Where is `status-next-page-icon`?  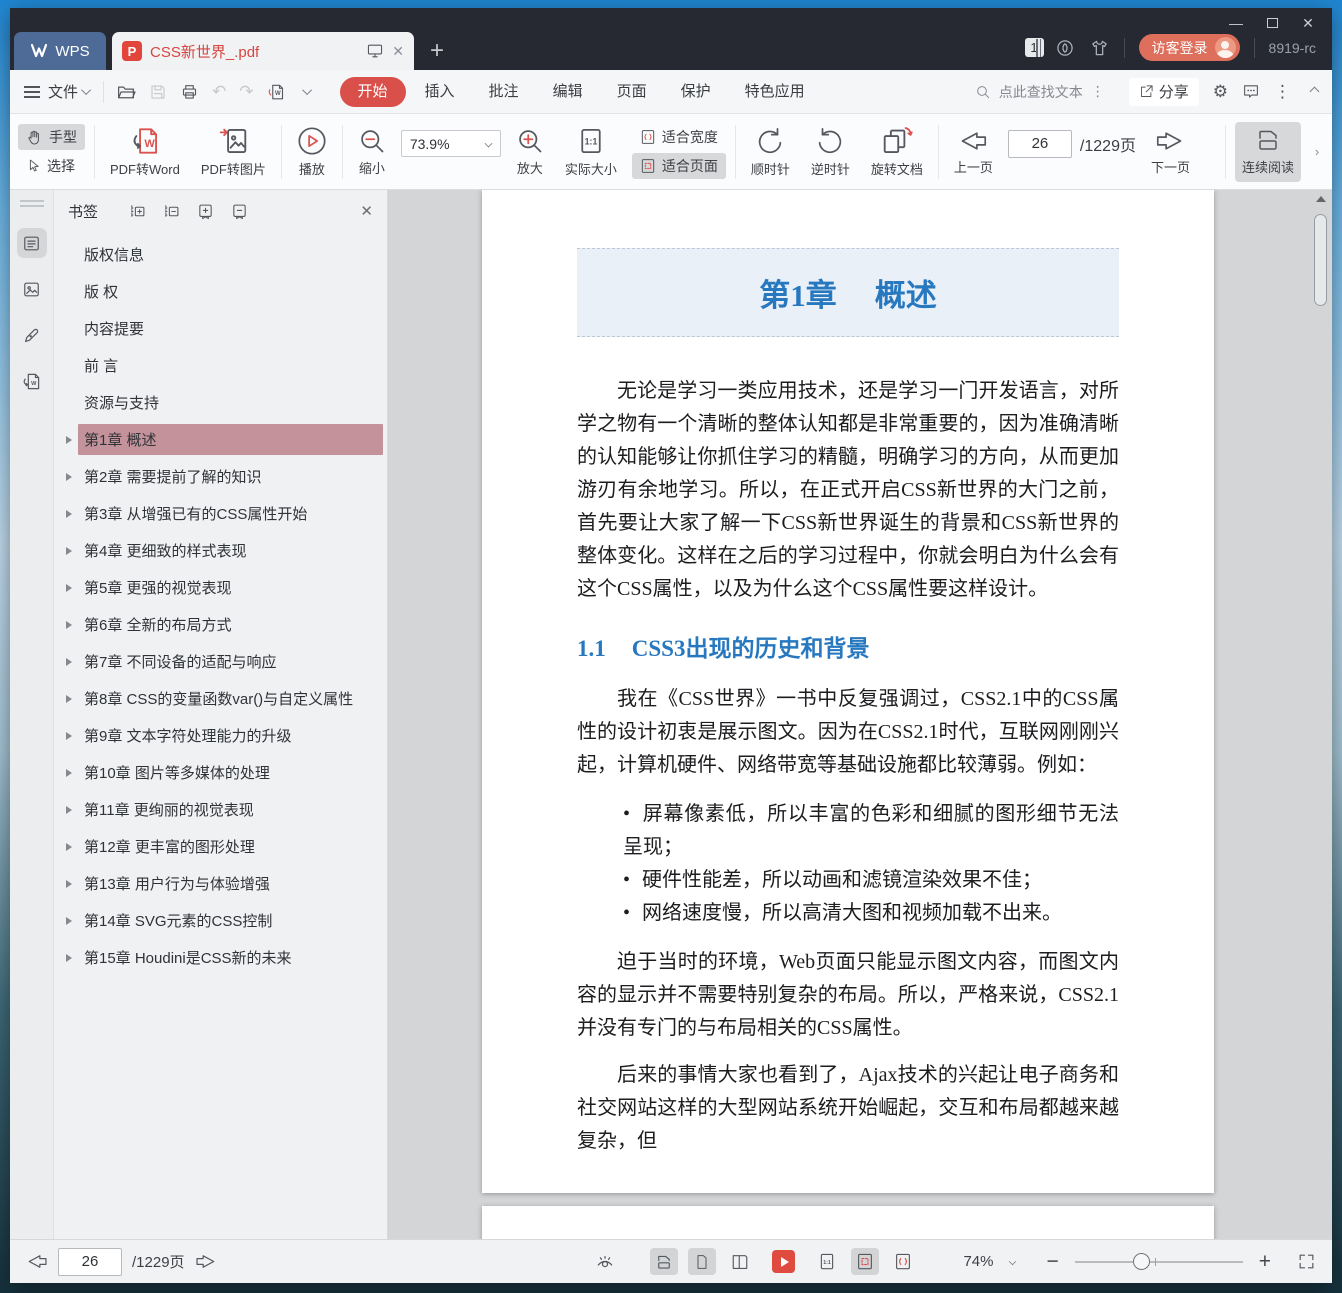
status-next-page-icon is located at coordinates (206, 1261).